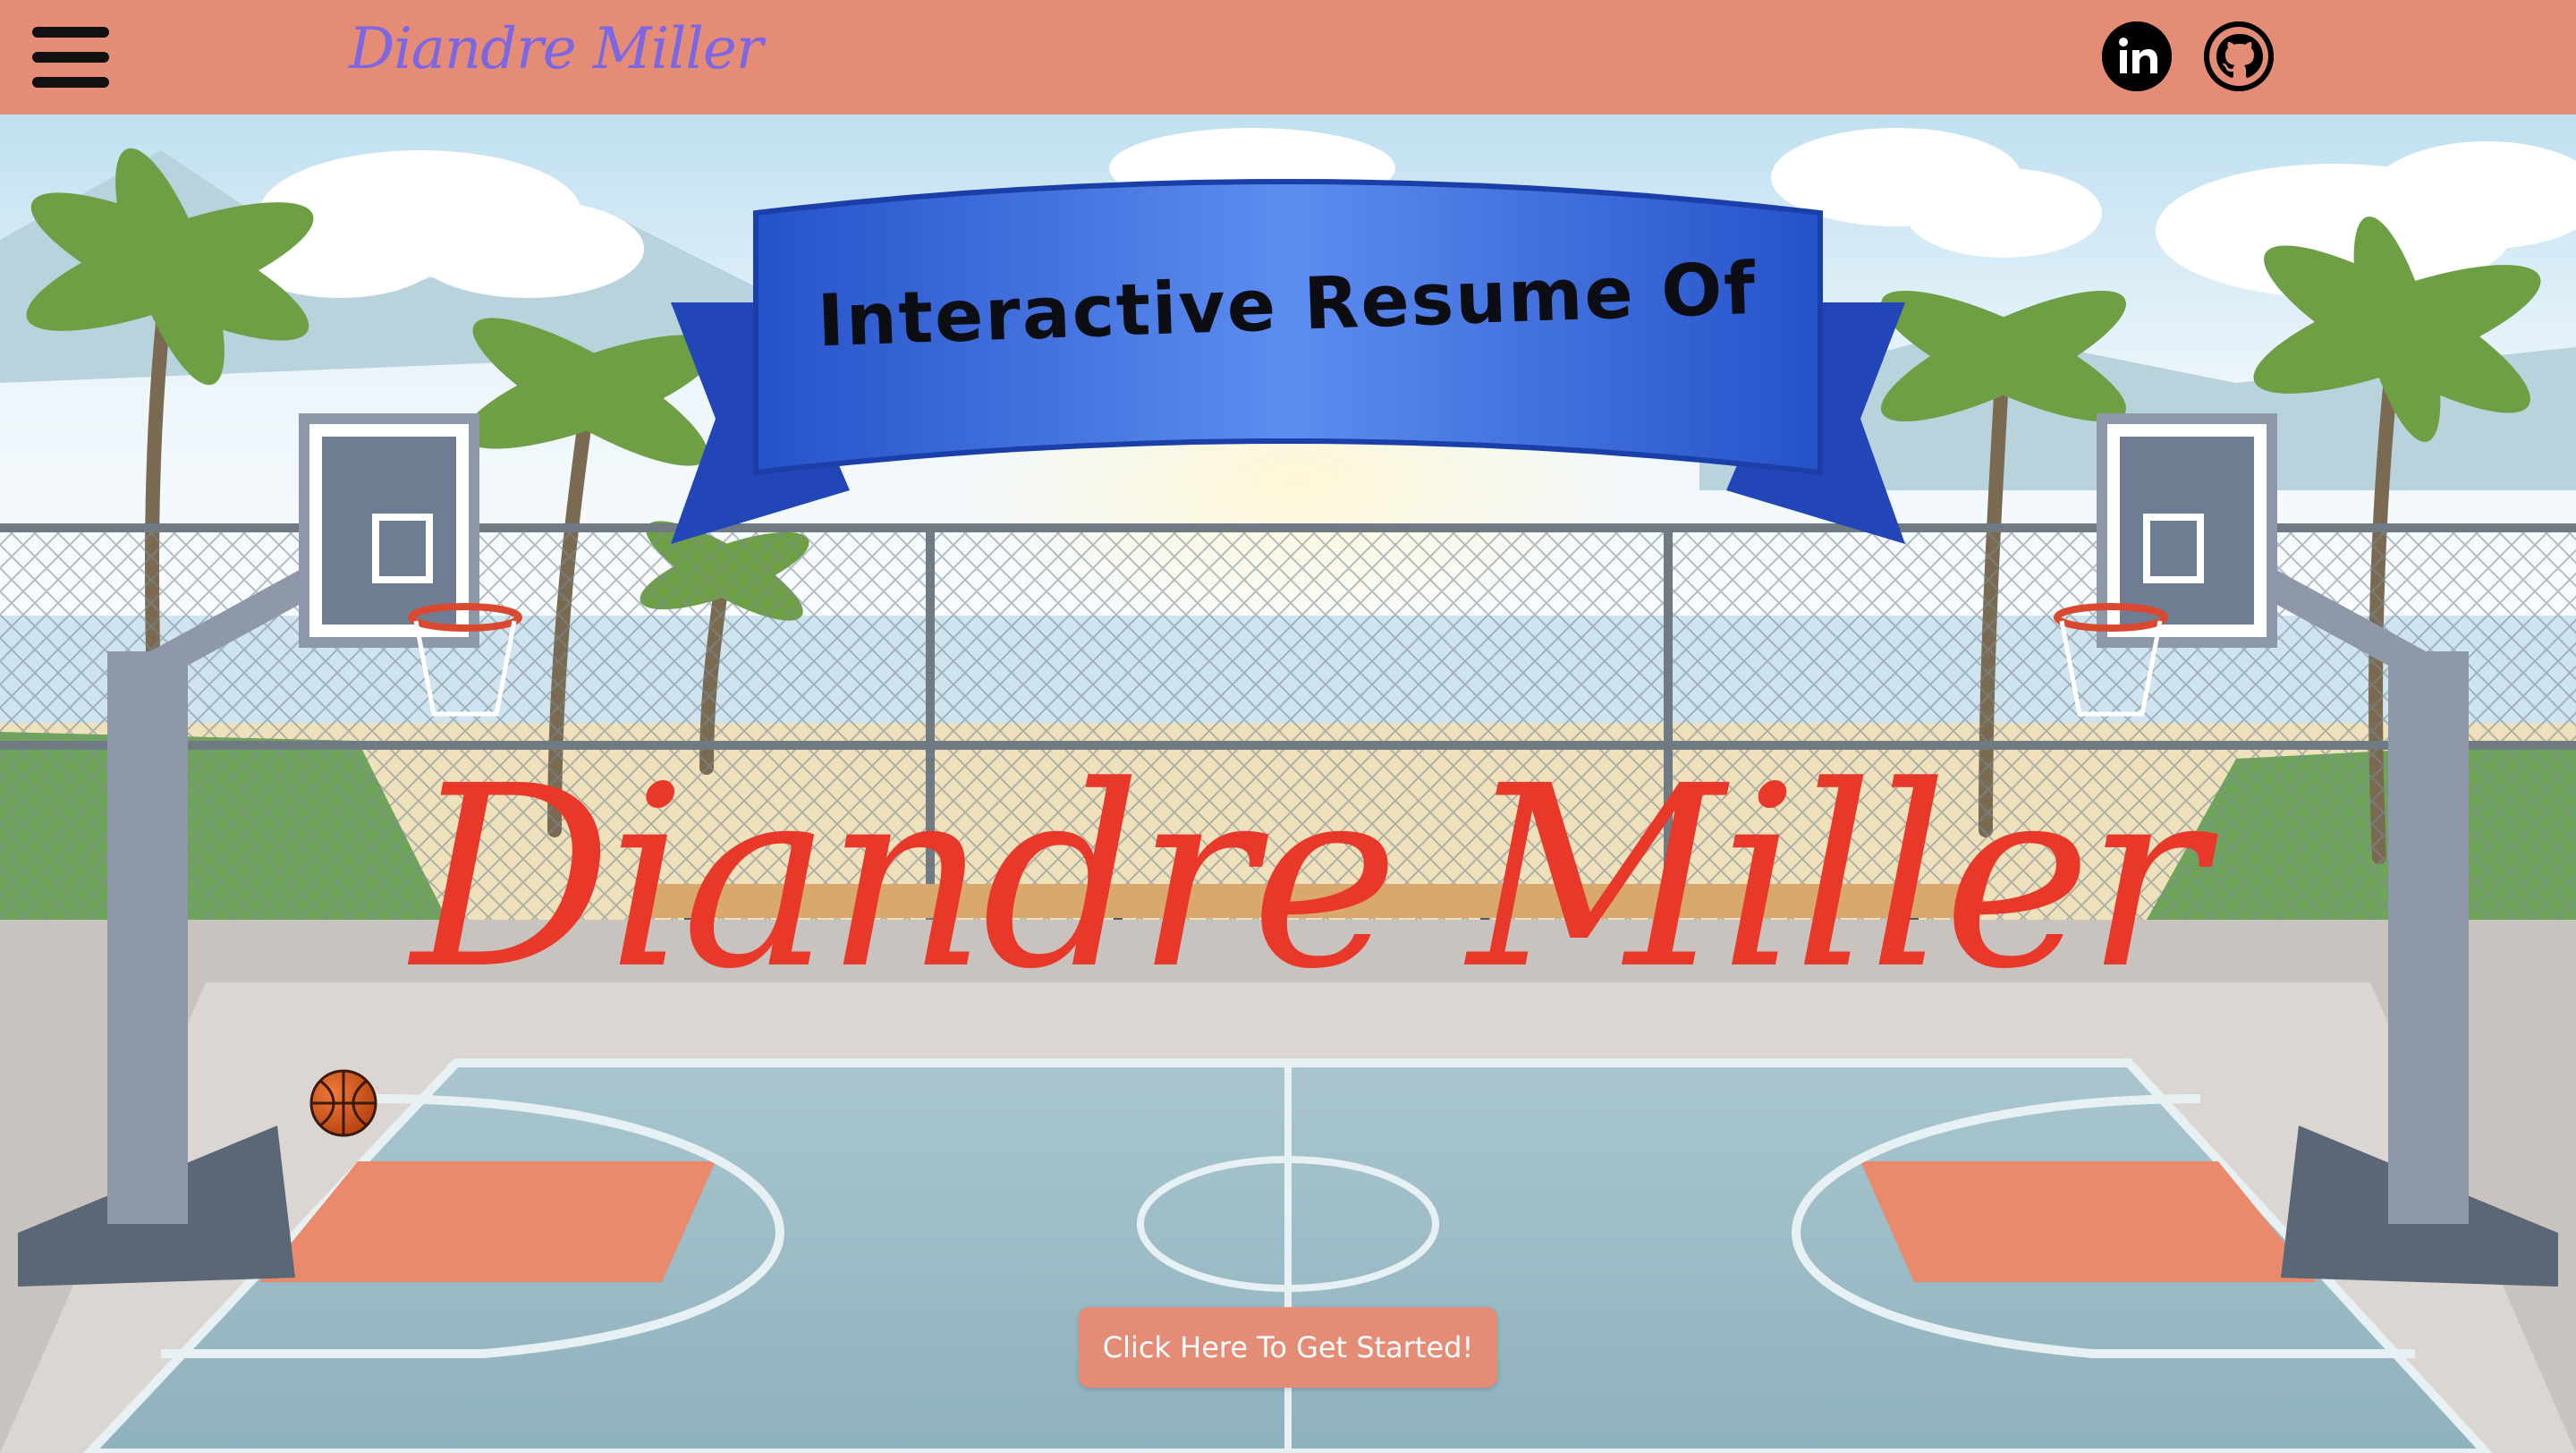  I want to click on linkedin-icon, so click(2137, 56).